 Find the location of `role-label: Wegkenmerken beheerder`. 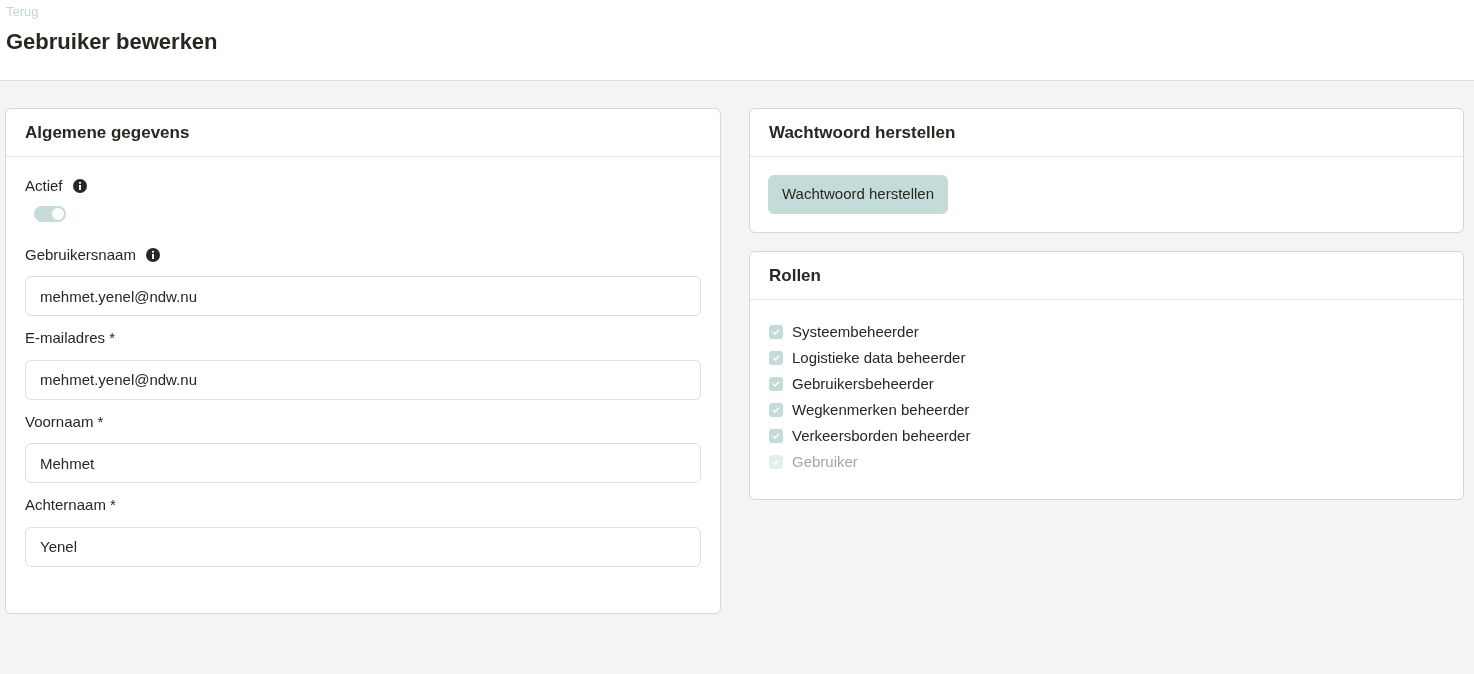

role-label: Wegkenmerken beheerder is located at coordinates (881, 409).